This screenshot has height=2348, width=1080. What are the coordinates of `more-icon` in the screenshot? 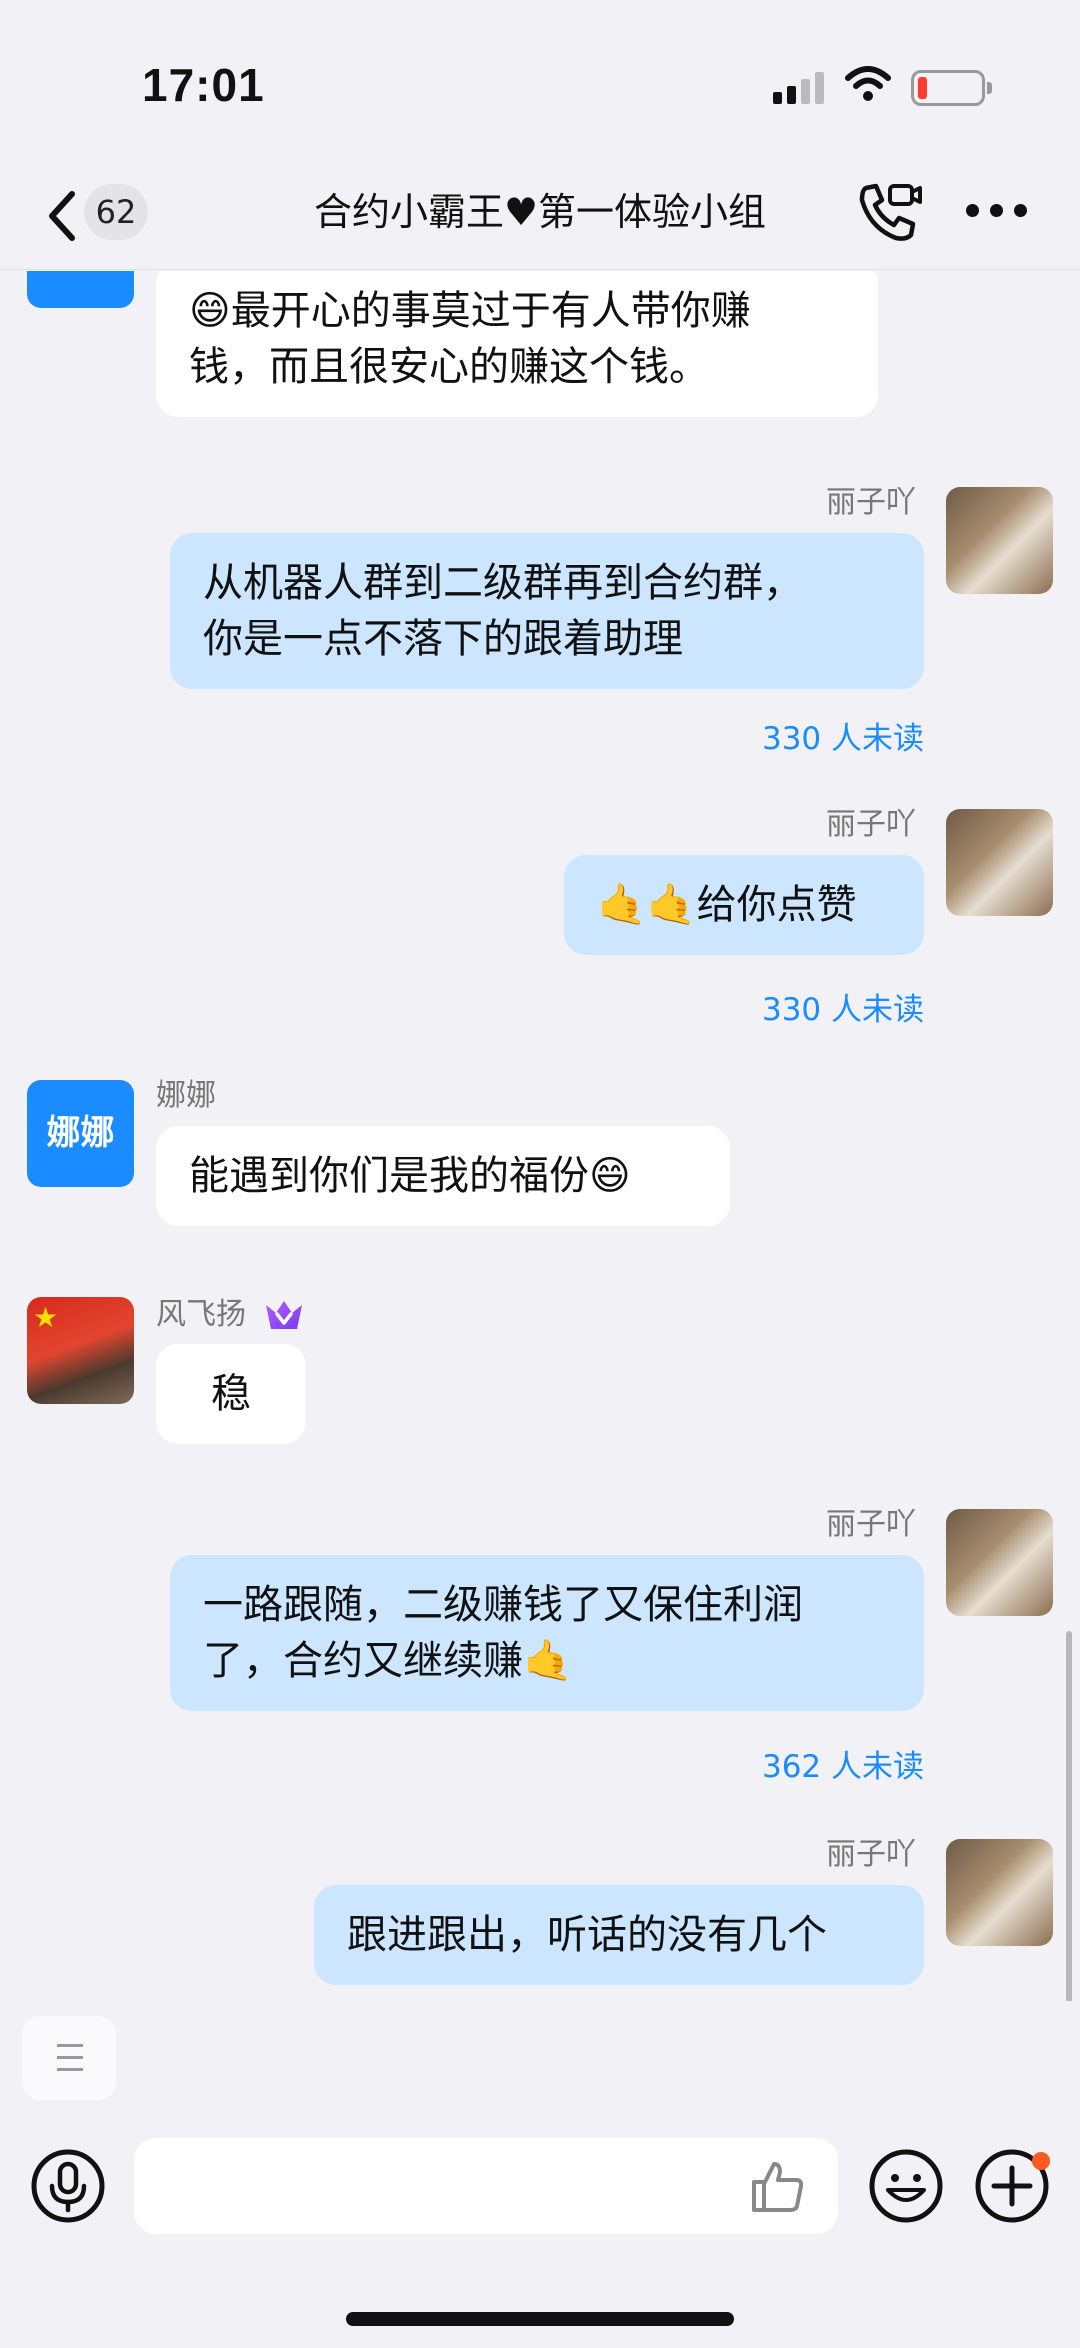 It's located at (997, 212).